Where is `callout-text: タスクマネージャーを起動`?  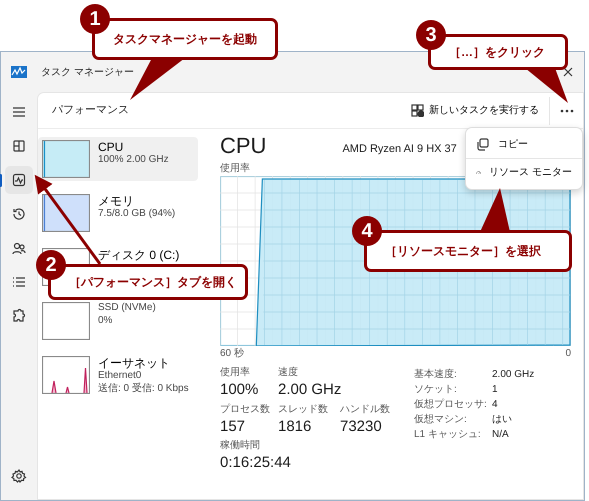
callout-text: タスクマネージャーを起動 is located at coordinates (185, 39).